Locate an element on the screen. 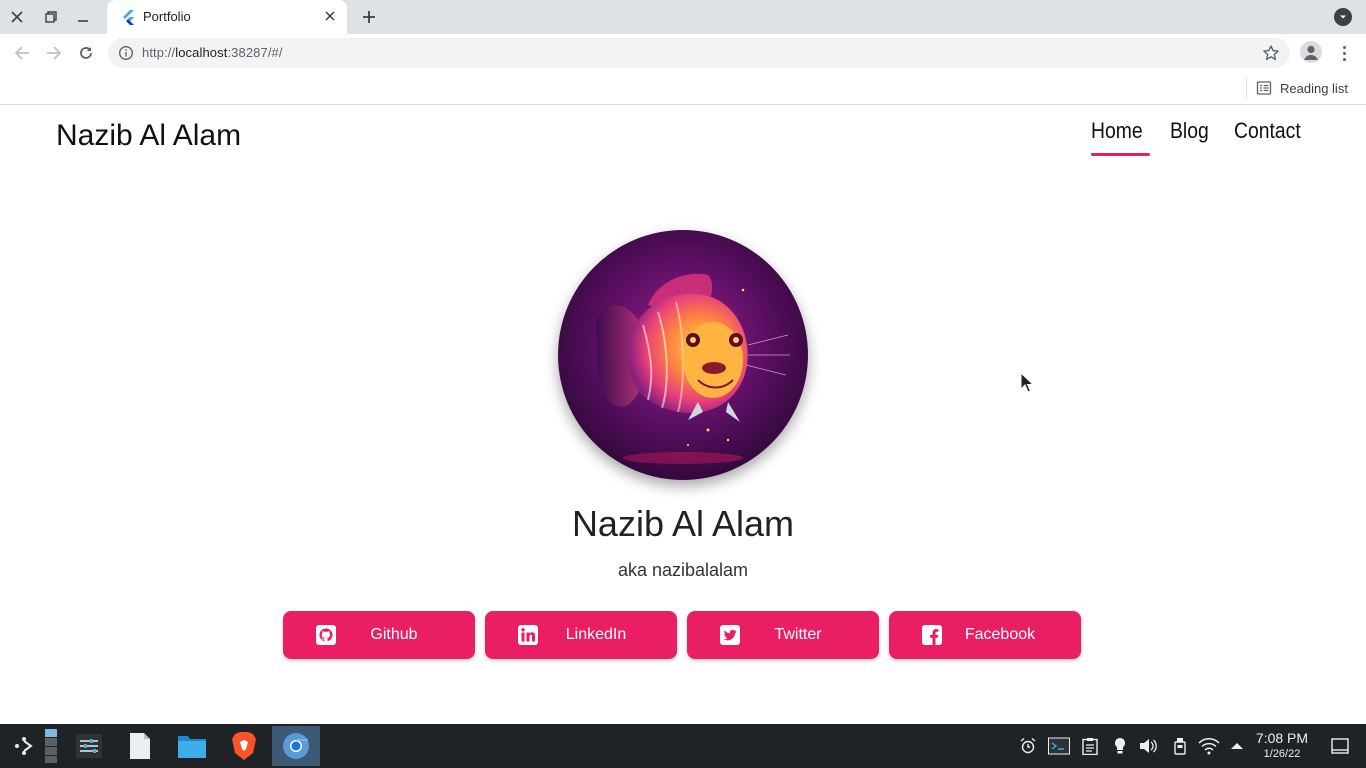 The height and width of the screenshot is (768, 1366). nav-contact: Contact is located at coordinates (1272, 136).